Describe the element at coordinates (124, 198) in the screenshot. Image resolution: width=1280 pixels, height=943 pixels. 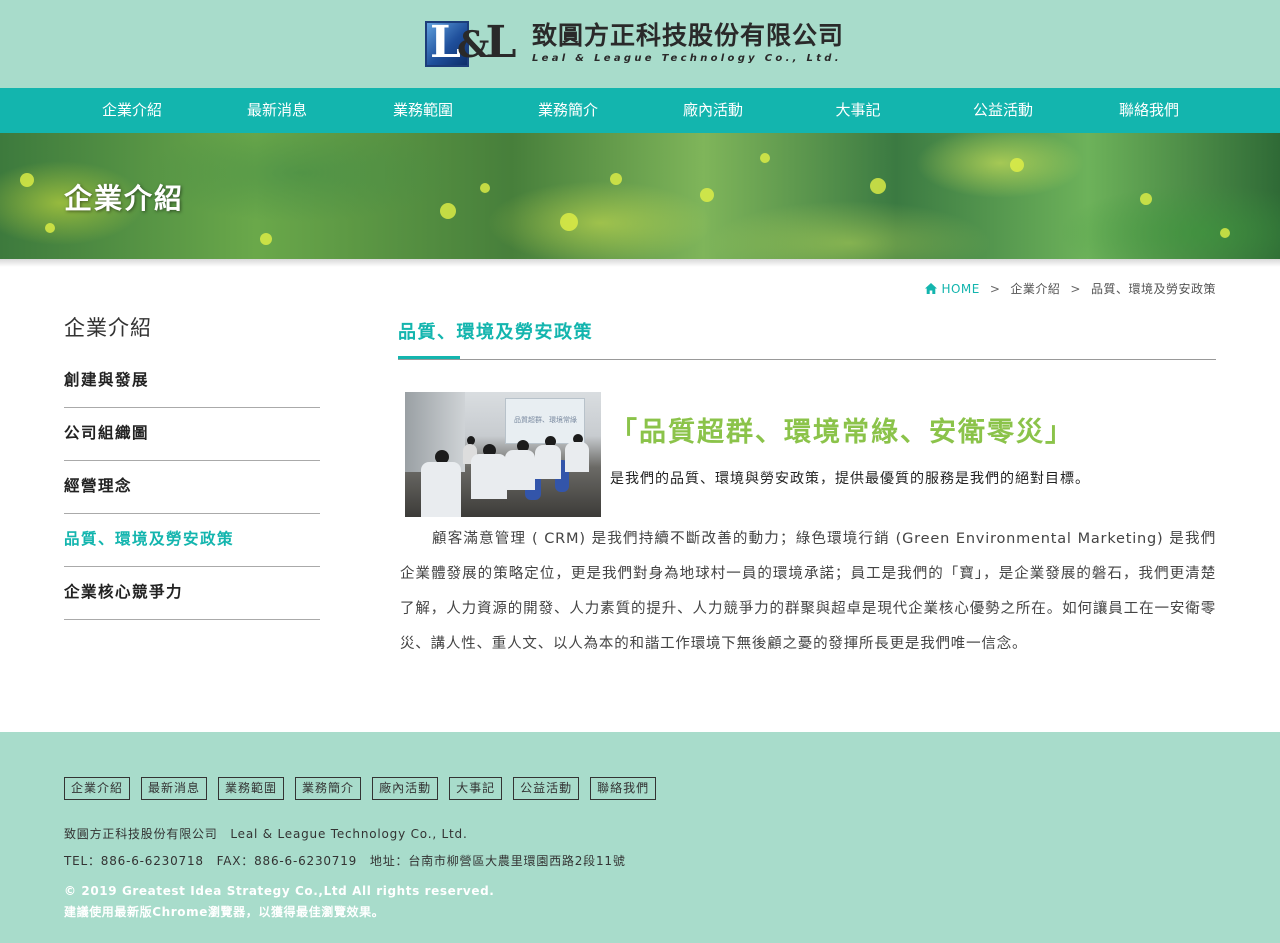
I see `banner-title: 企業介紹` at that location.